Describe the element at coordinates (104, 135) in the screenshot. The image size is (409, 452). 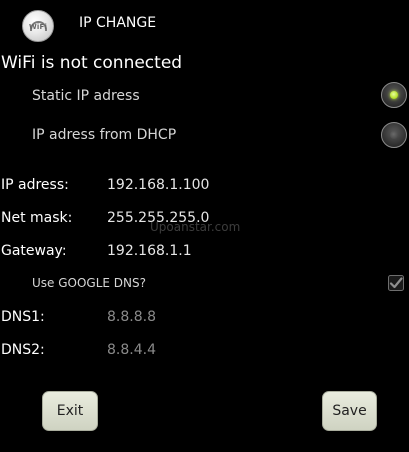
I see `dhcp-label: IP adress from DHCP` at that location.